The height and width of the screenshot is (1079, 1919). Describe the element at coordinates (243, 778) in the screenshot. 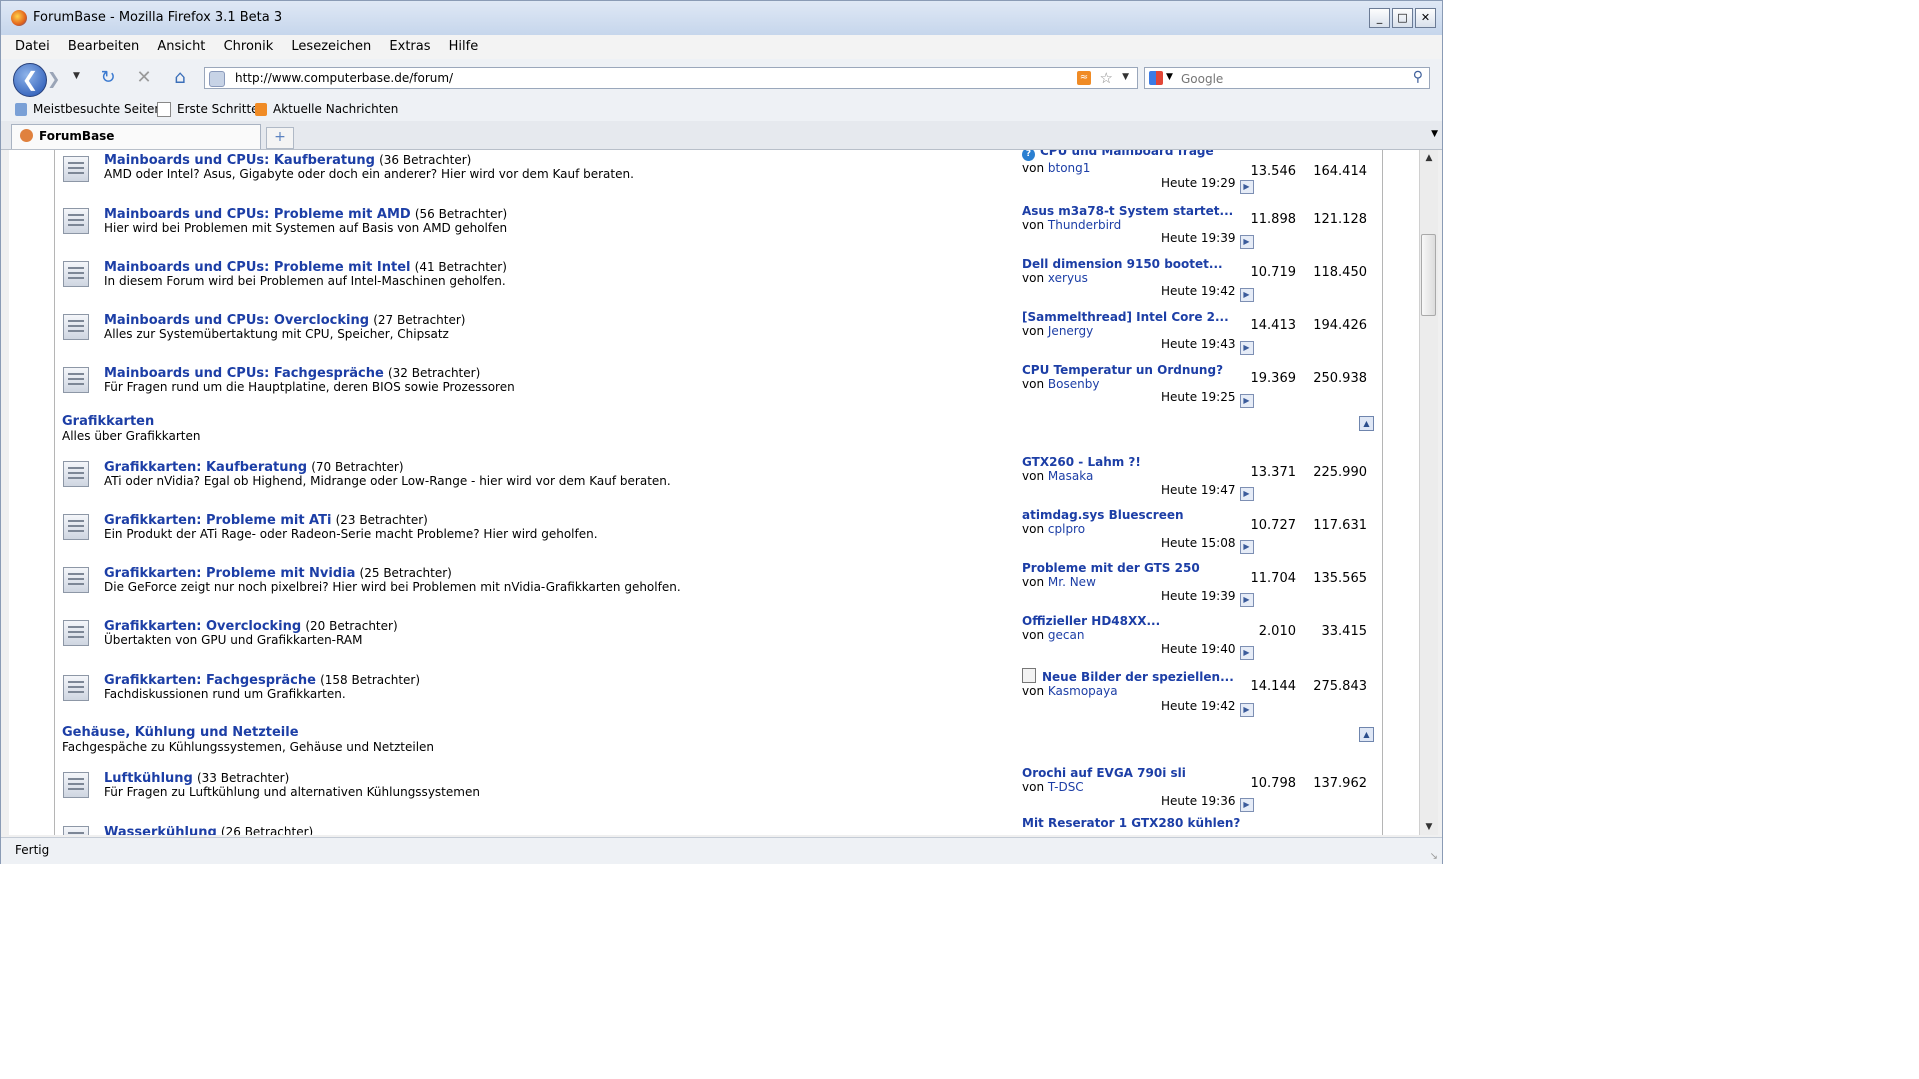

I see `viewer-count: (33 Betrachter)` at that location.